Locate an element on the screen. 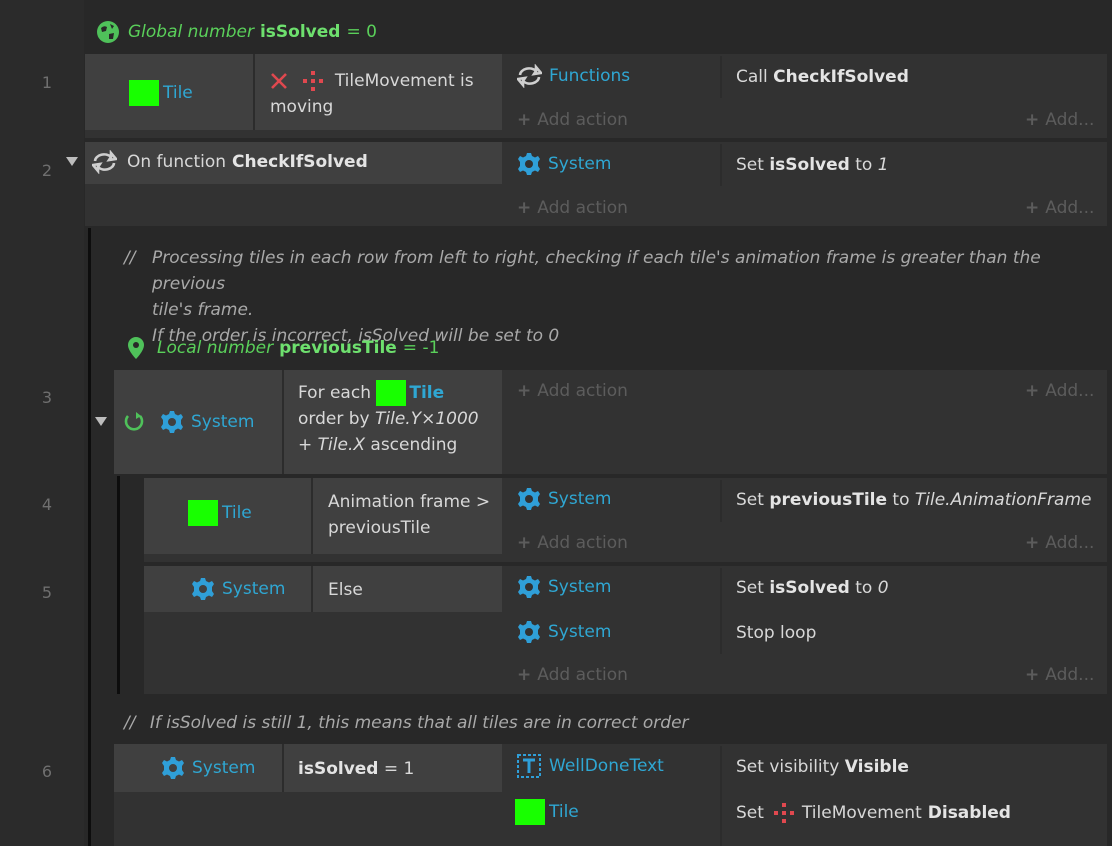 The width and height of the screenshot is (1112, 846). globe-icon is located at coordinates (108, 32).